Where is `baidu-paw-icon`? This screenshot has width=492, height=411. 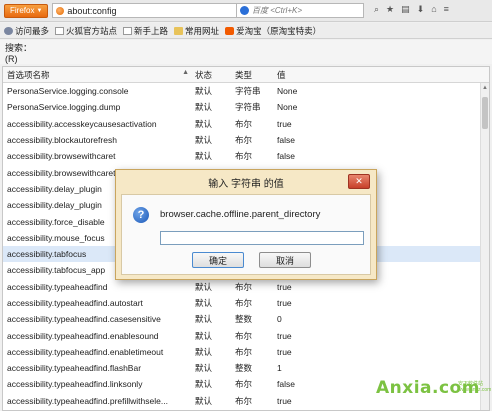
baidu-paw-icon is located at coordinates (244, 10).